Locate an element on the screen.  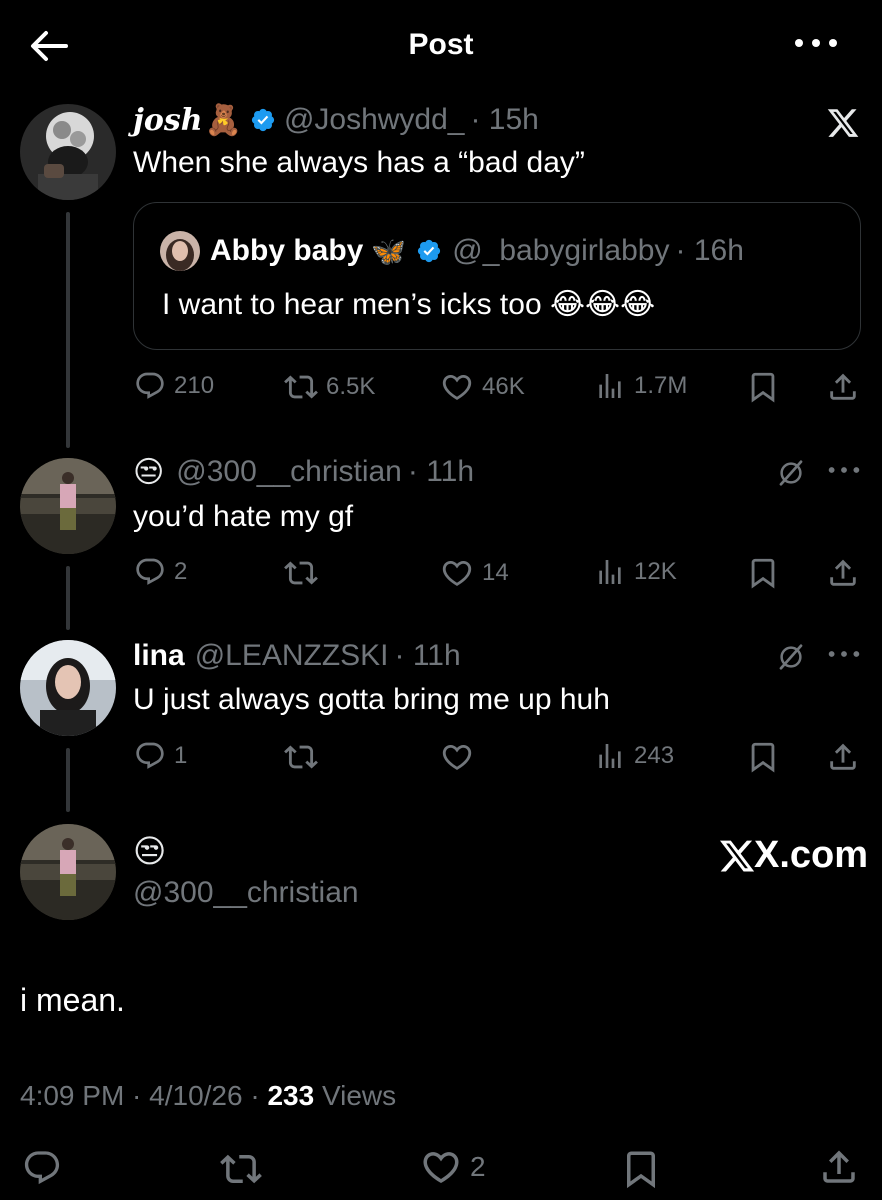
views-button: 1.7M is located at coordinates (640, 386).